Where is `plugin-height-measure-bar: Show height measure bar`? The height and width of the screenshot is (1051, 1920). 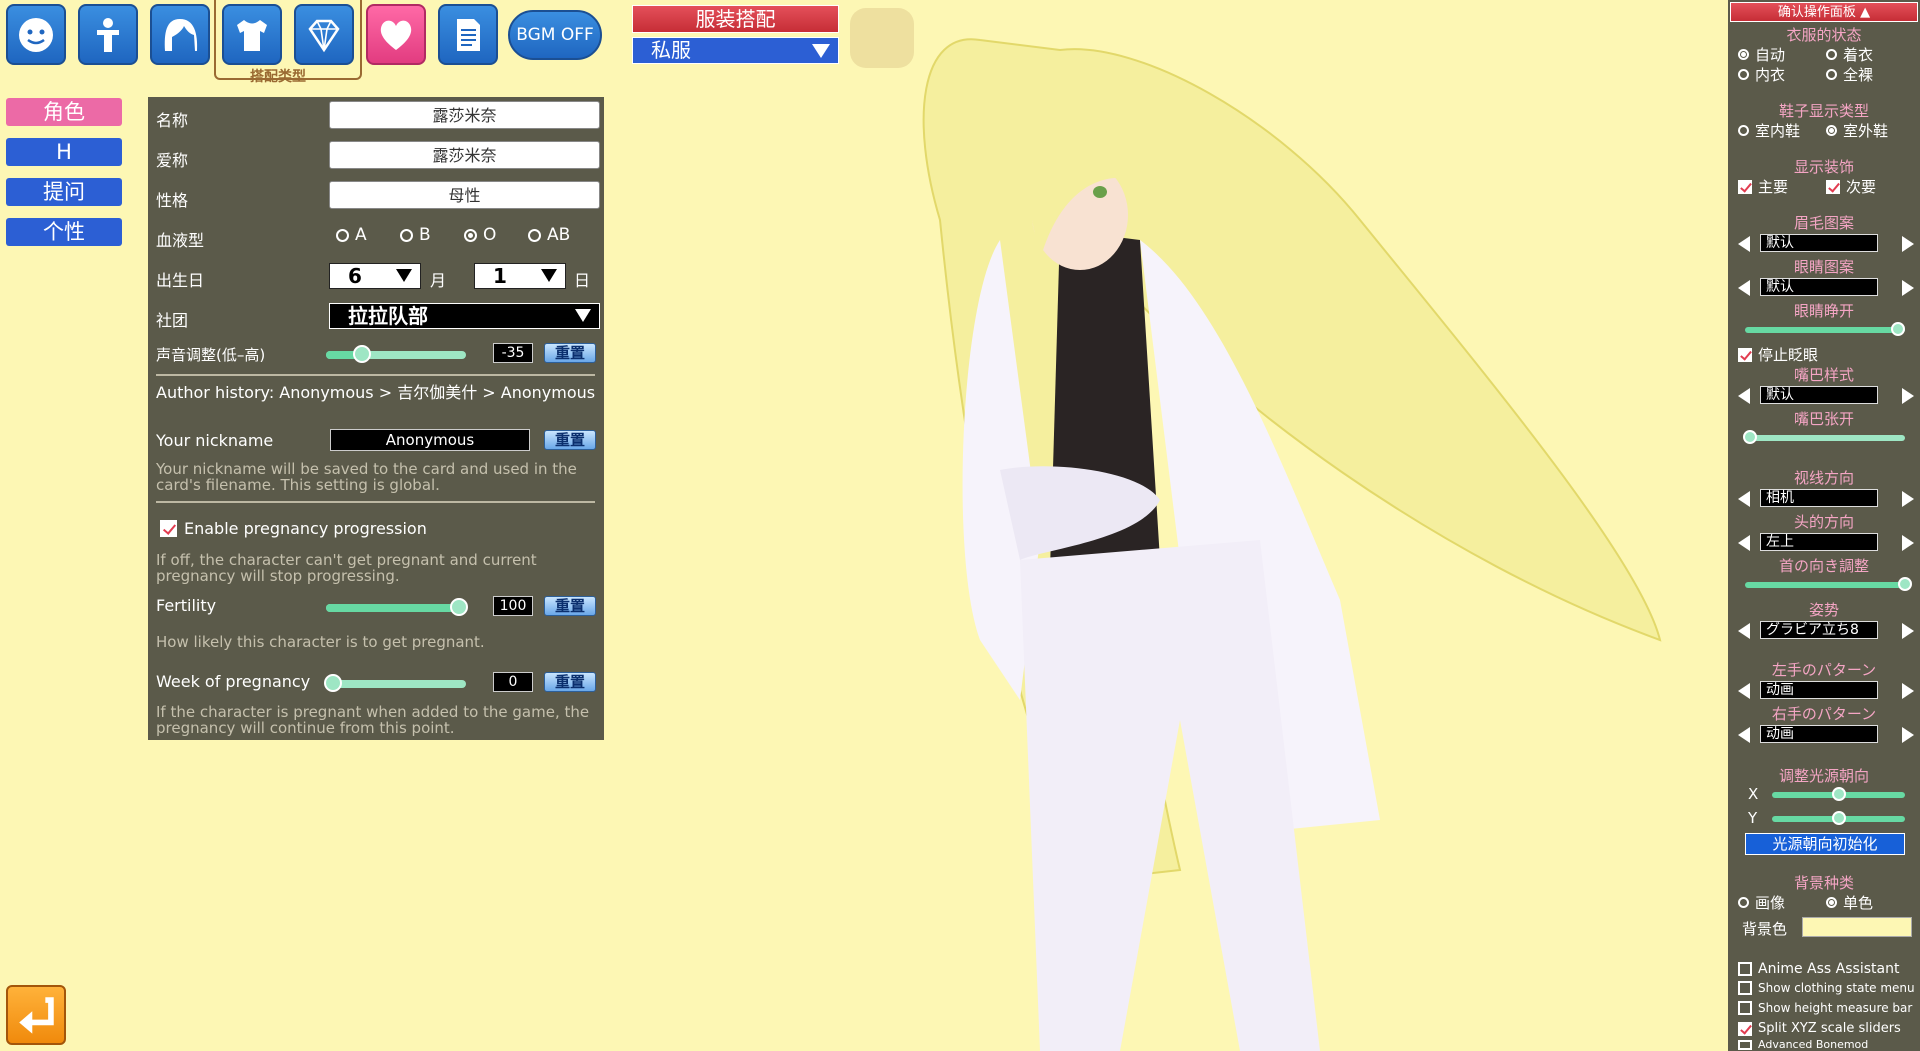 plugin-height-measure-bar: Show height measure bar is located at coordinates (1825, 1008).